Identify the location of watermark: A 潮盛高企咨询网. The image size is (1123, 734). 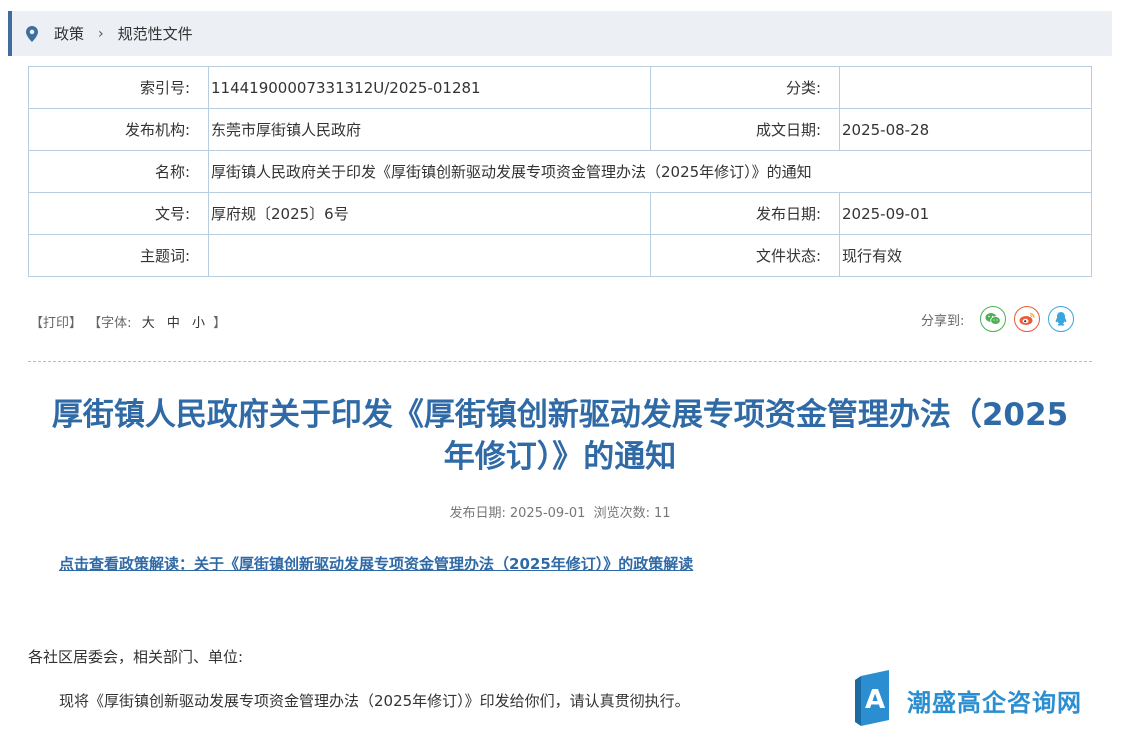
(968, 700).